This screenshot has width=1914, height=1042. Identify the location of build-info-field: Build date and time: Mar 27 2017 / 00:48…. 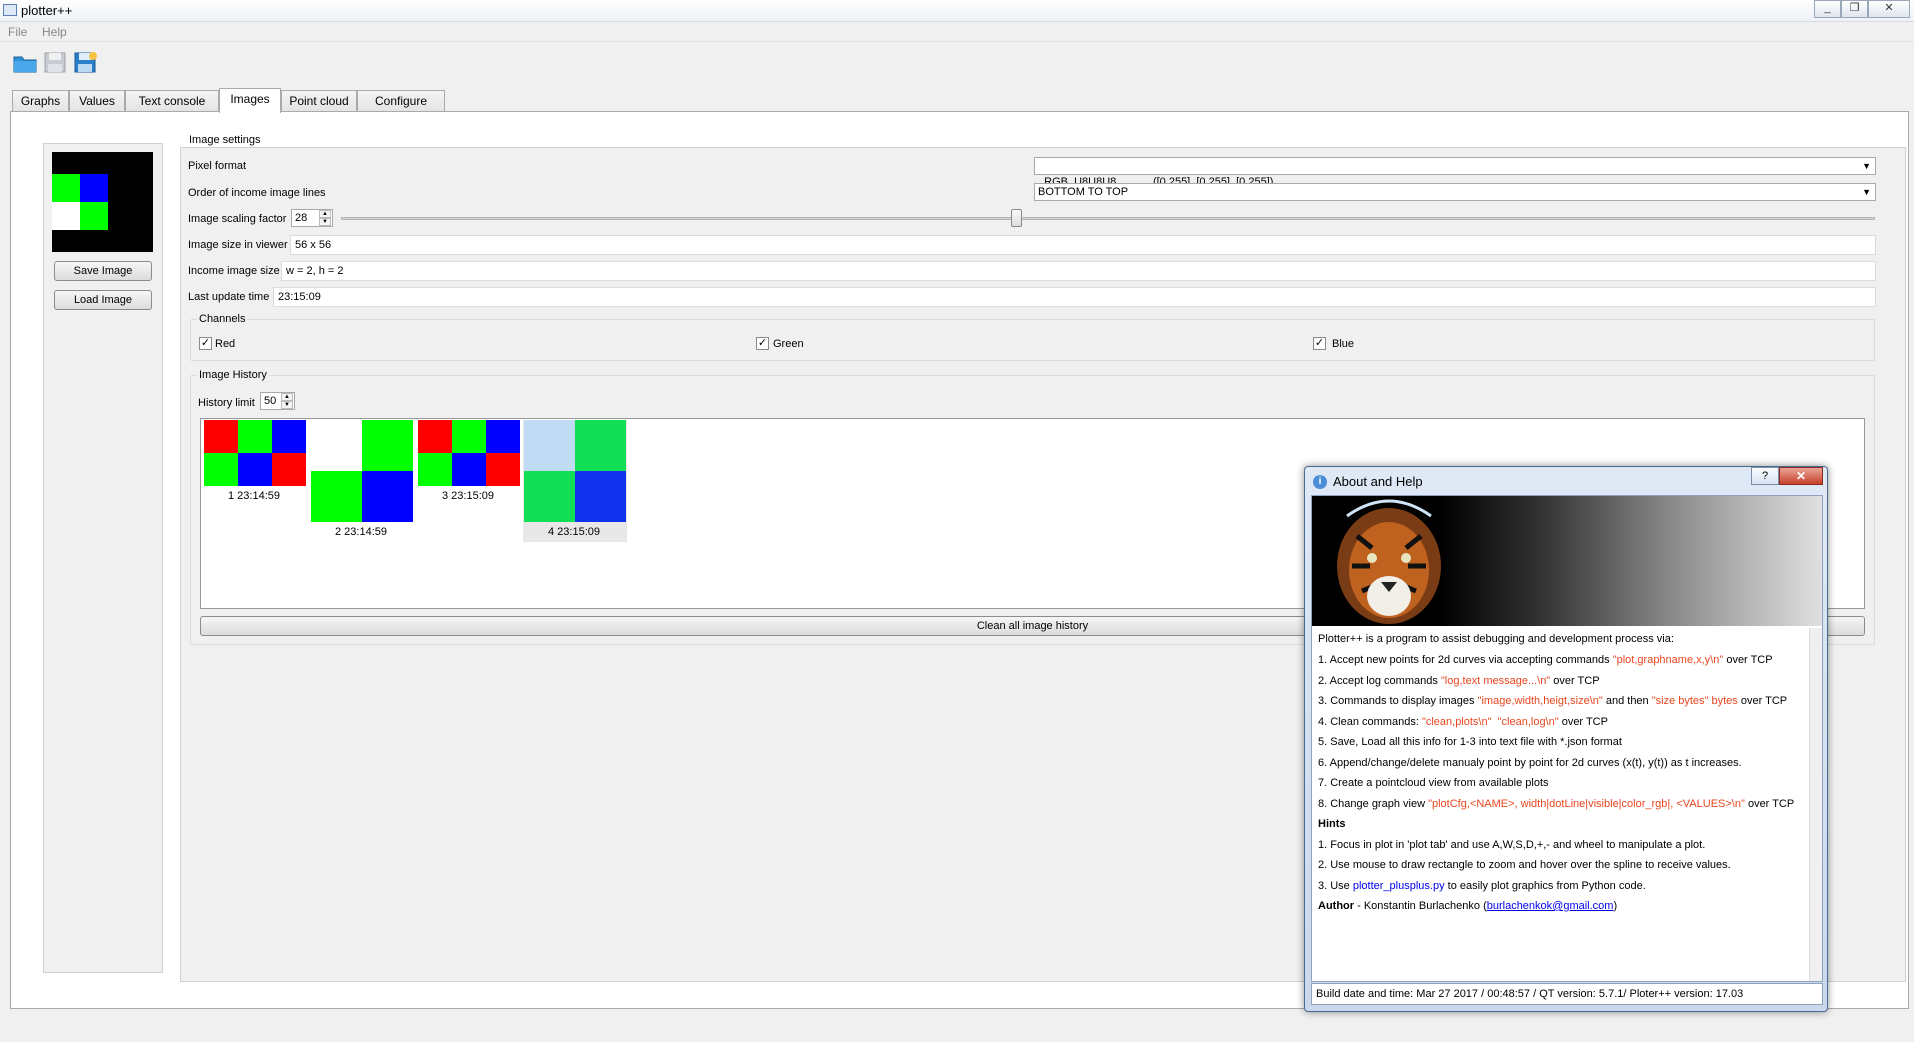
(1567, 994).